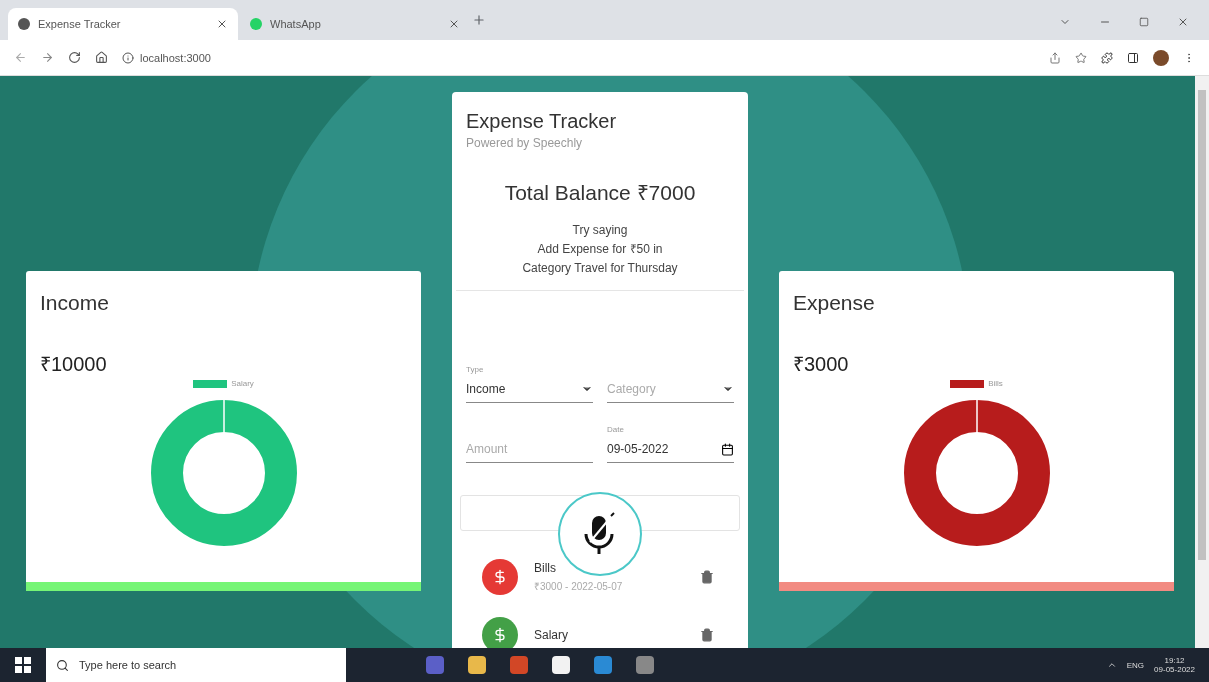 The height and width of the screenshot is (682, 1209). What do you see at coordinates (834, 302) in the screenshot?
I see `card-title: Expense` at bounding box center [834, 302].